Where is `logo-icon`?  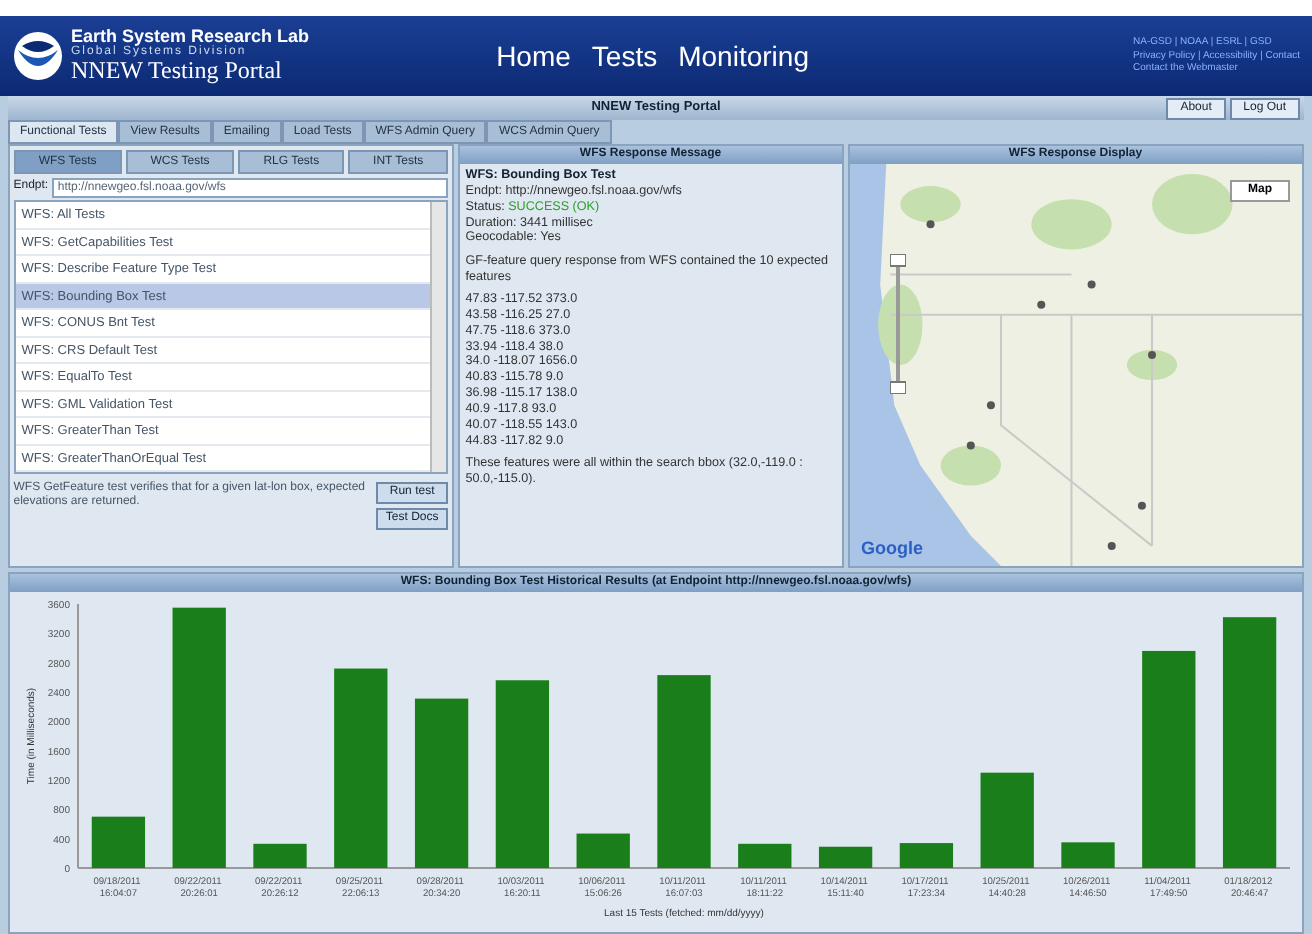 logo-icon is located at coordinates (38, 56).